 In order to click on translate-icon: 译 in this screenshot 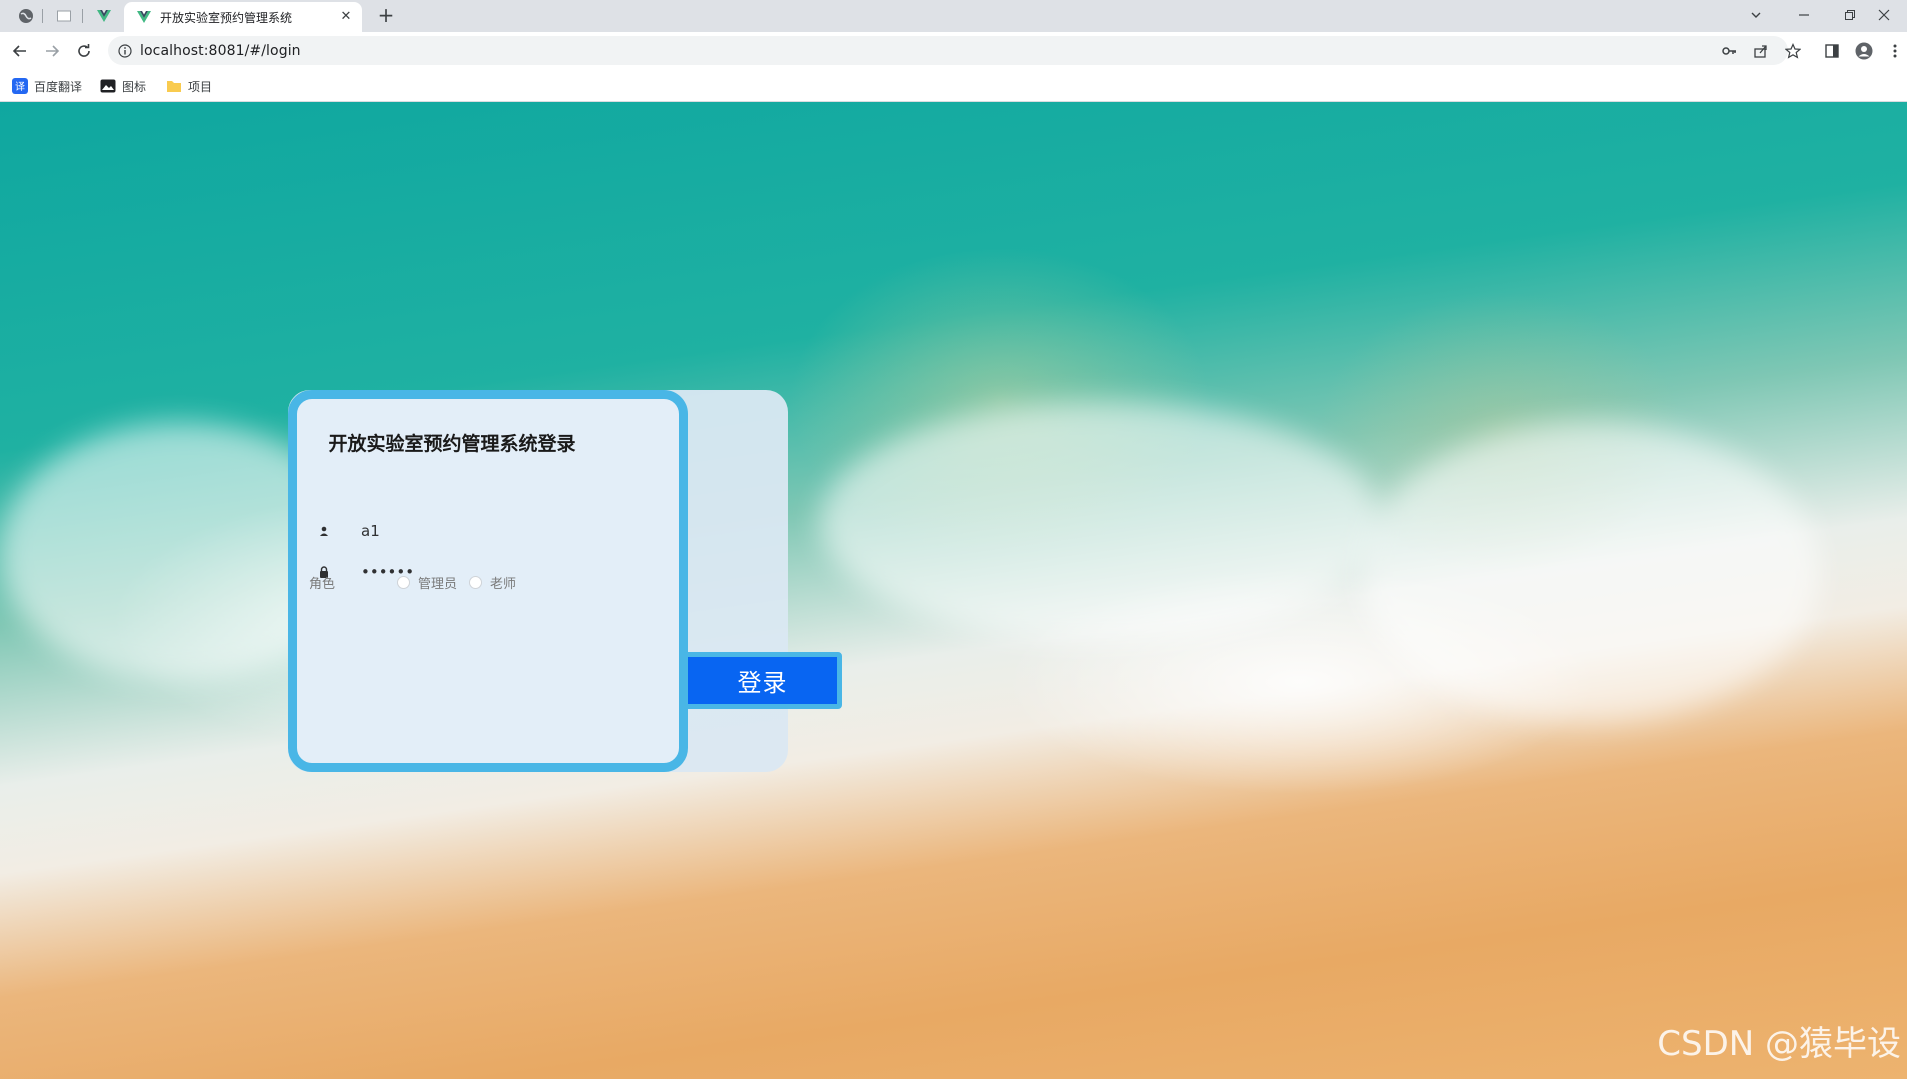, I will do `click(20, 86)`.